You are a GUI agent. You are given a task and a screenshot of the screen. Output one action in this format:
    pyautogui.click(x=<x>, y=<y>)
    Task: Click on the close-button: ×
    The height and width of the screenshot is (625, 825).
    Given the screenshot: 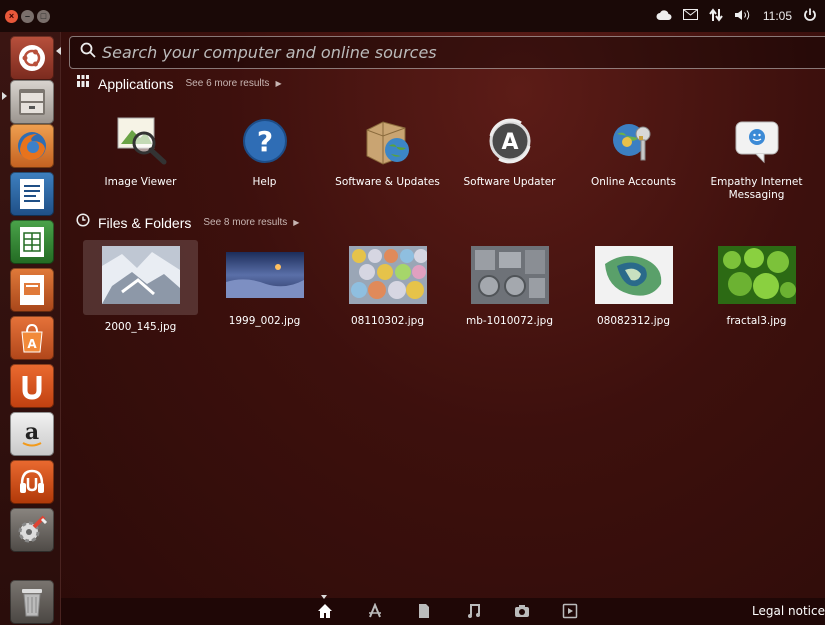 What is the action you would take?
    pyautogui.click(x=11, y=16)
    